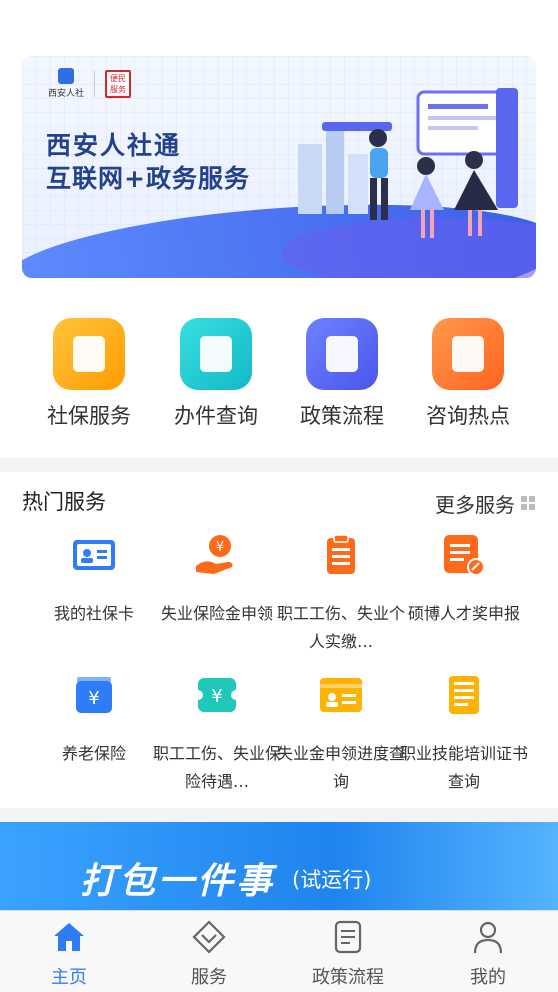 The width and height of the screenshot is (558, 992). I want to click on book-glyph, so click(216, 354).